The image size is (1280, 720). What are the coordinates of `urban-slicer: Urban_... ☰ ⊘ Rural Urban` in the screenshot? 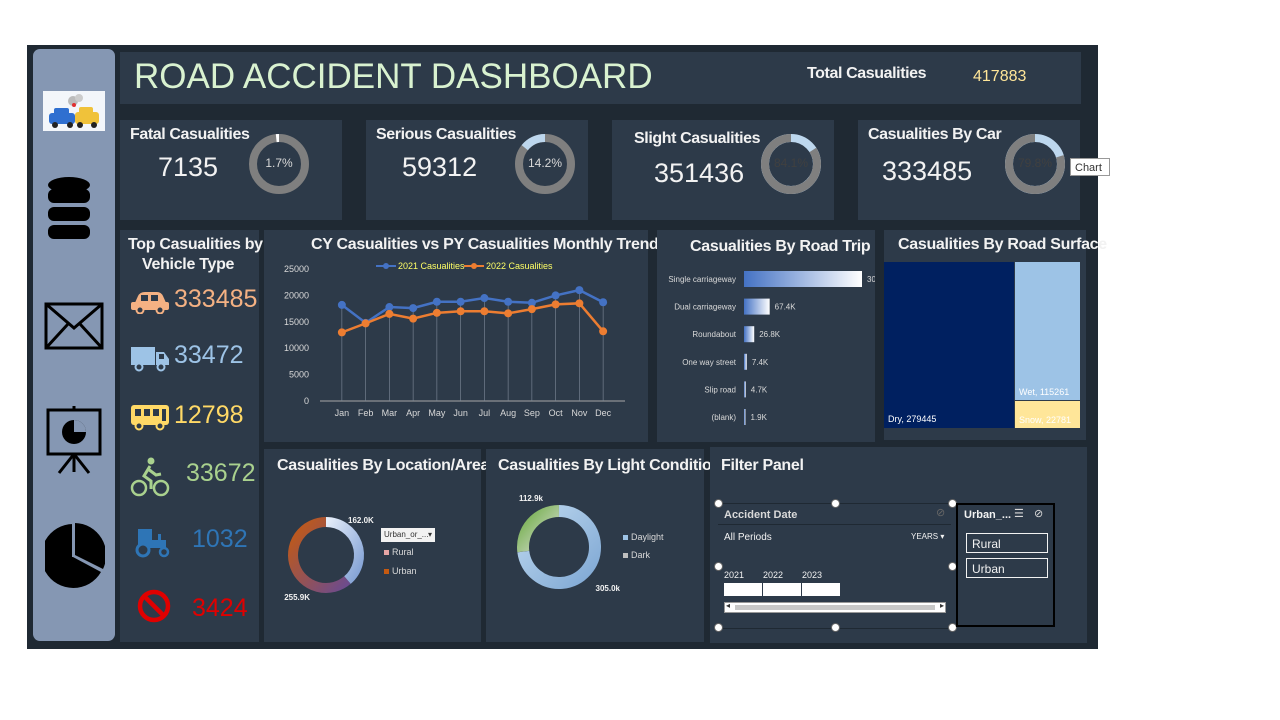 It's located at (1005, 565).